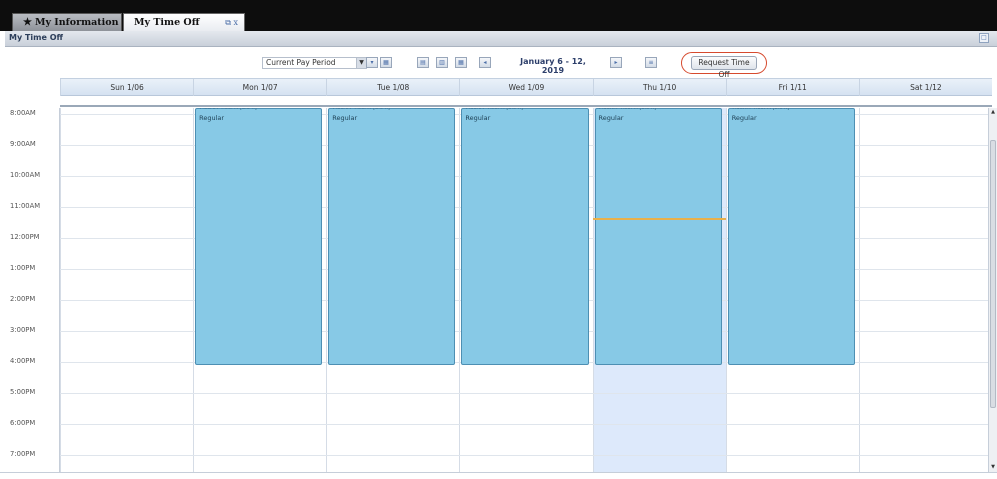  What do you see at coordinates (792, 87) in the screenshot?
I see `day-header-5: Fri 1/11` at bounding box center [792, 87].